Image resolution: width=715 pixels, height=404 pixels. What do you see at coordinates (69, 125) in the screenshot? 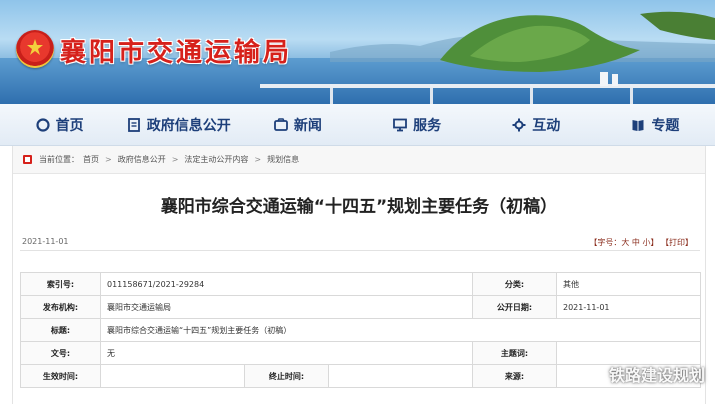
I see `nav-label: 首页` at bounding box center [69, 125].